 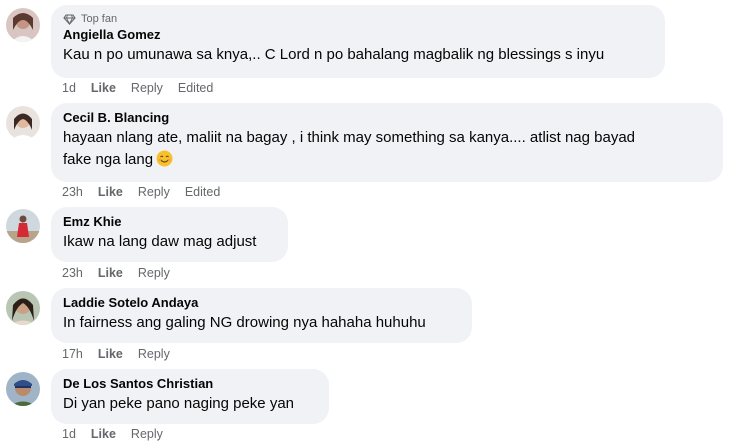 I want to click on commenter-name: De Los Santos Christian, so click(x=190, y=383).